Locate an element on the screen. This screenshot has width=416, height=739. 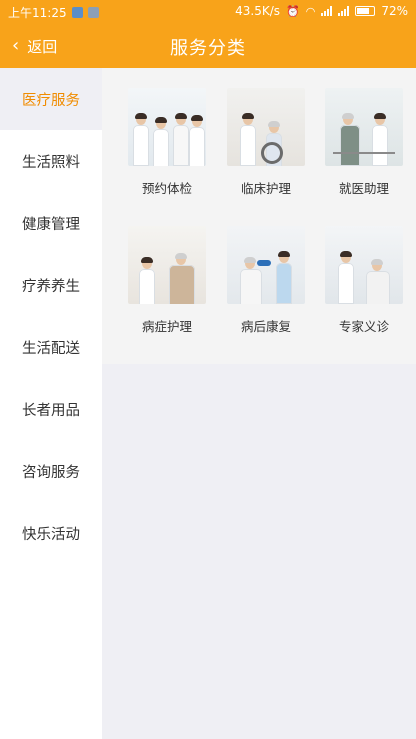
service-checkup: 预约体检 is located at coordinates (167, 142).